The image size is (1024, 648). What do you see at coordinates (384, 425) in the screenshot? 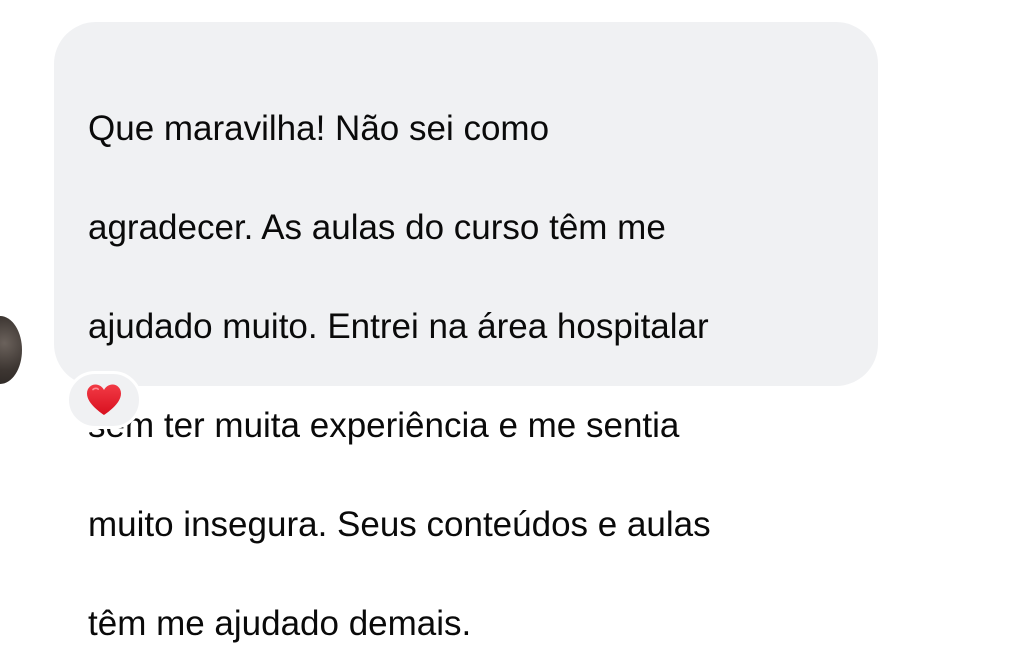
I see `message-line: sem ter muita experiência e me sentia` at bounding box center [384, 425].